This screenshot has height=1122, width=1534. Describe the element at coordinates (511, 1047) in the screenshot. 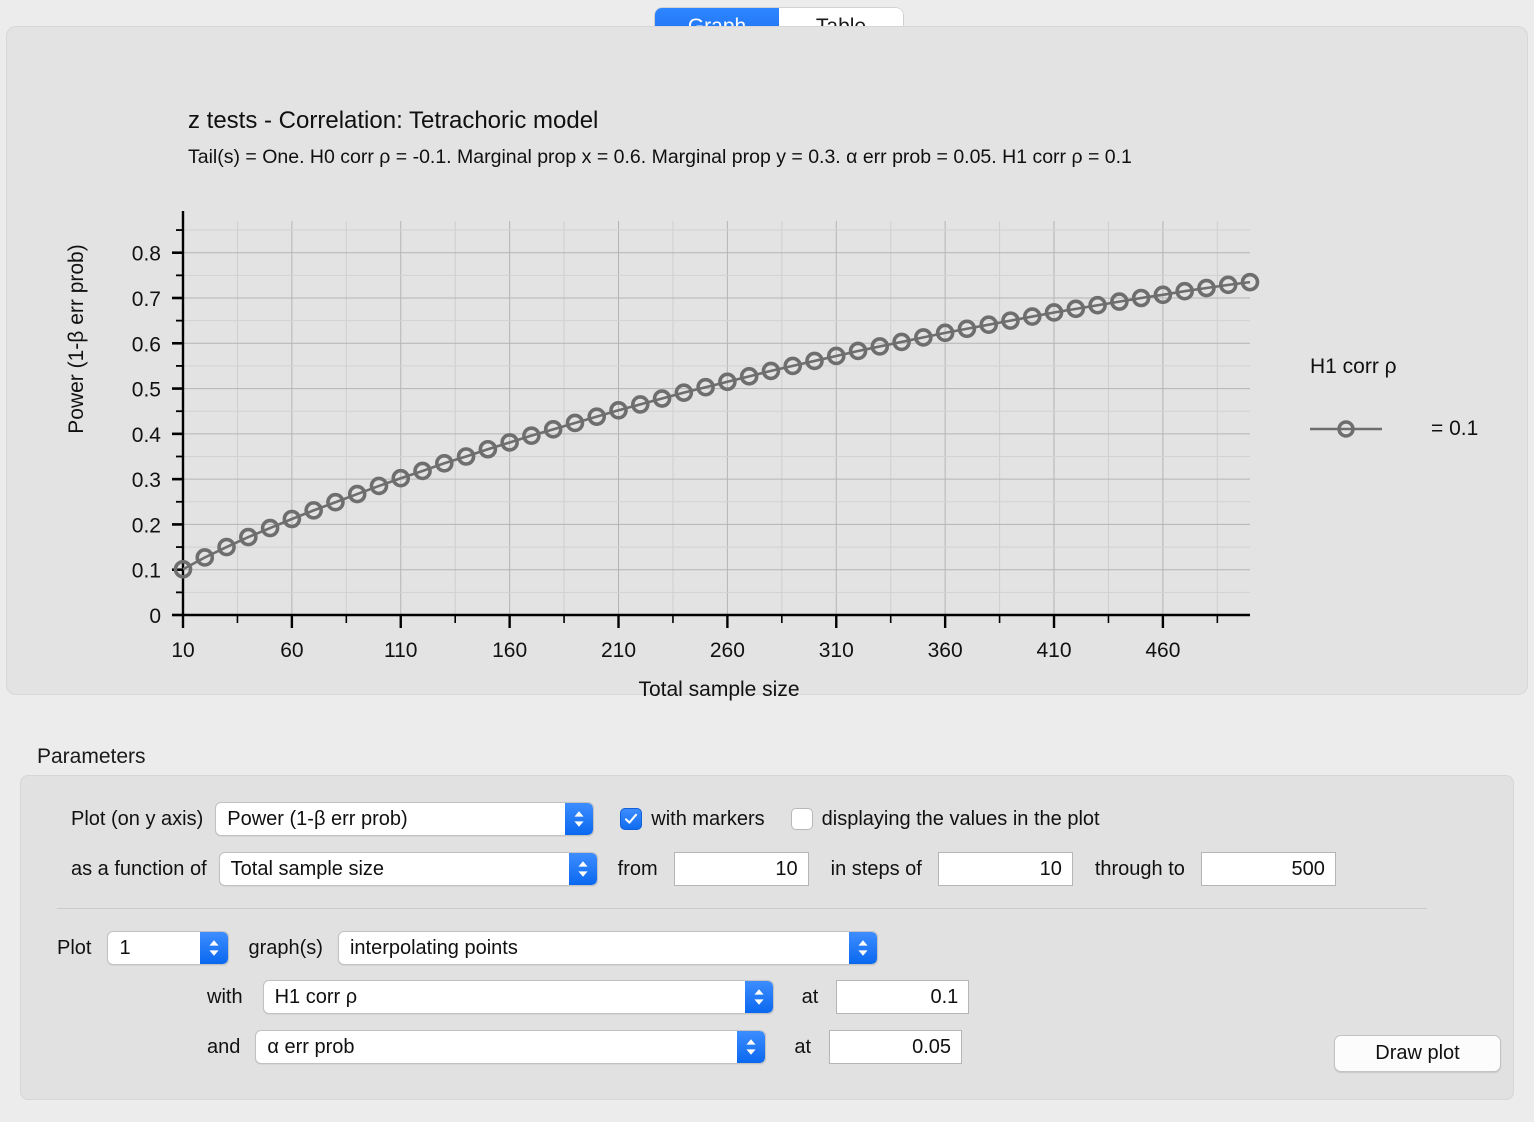

I see `and-parameter-select: α err prob` at that location.